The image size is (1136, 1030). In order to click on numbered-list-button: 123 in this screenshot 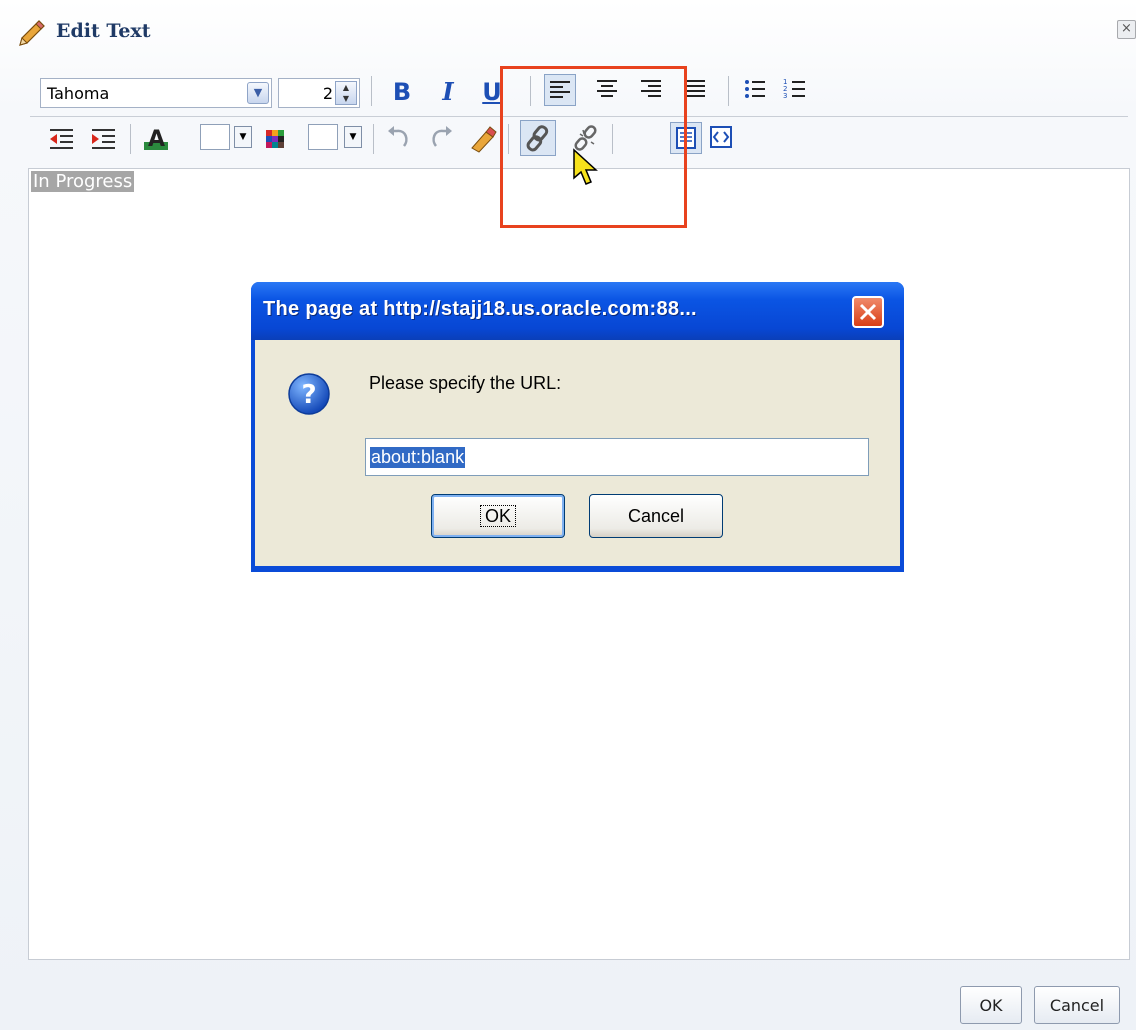, I will do `click(796, 90)`.